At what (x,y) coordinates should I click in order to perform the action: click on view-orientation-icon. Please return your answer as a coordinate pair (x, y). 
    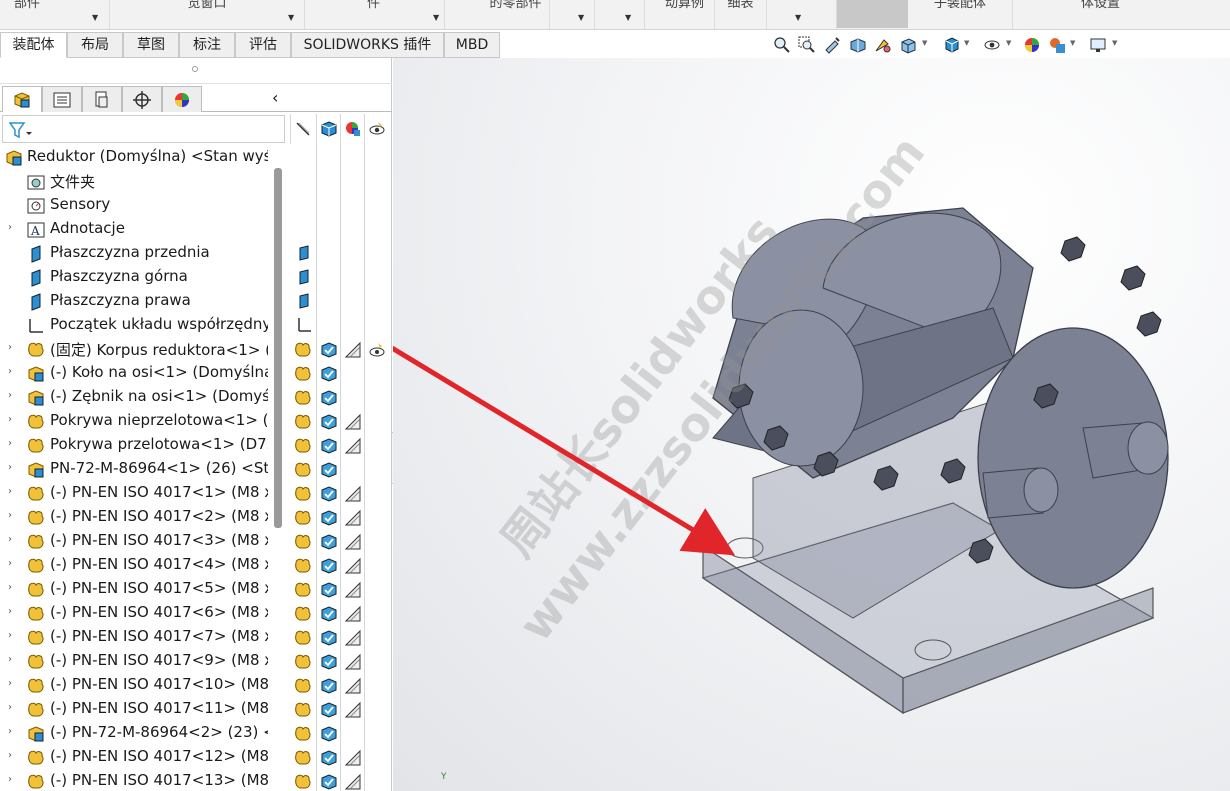
    Looking at the image, I should click on (908, 45).